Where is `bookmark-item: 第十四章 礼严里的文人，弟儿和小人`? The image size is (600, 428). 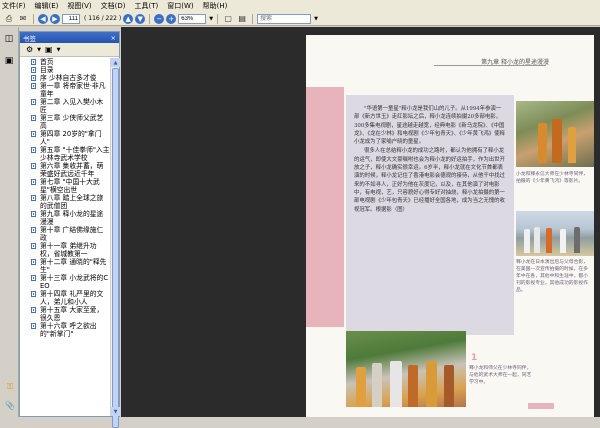
bookmark-item: 第十四章 礼严里的文人，弟儿和小人 is located at coordinates (65, 298).